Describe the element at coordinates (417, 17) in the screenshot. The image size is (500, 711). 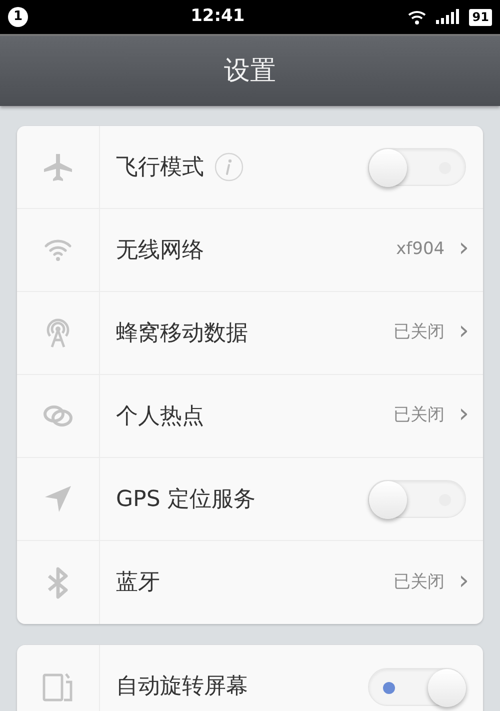
I see `wifi-signal-icon` at that location.